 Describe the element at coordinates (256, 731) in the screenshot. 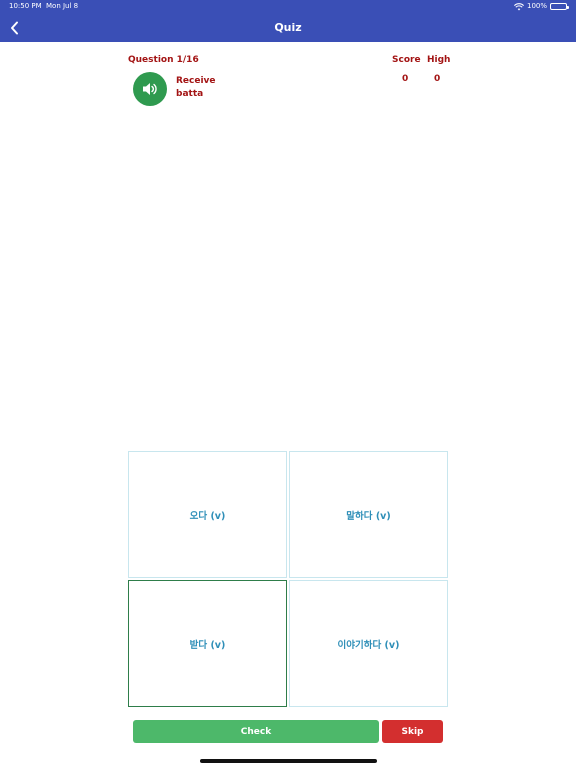

I see `check-button: Check` at that location.